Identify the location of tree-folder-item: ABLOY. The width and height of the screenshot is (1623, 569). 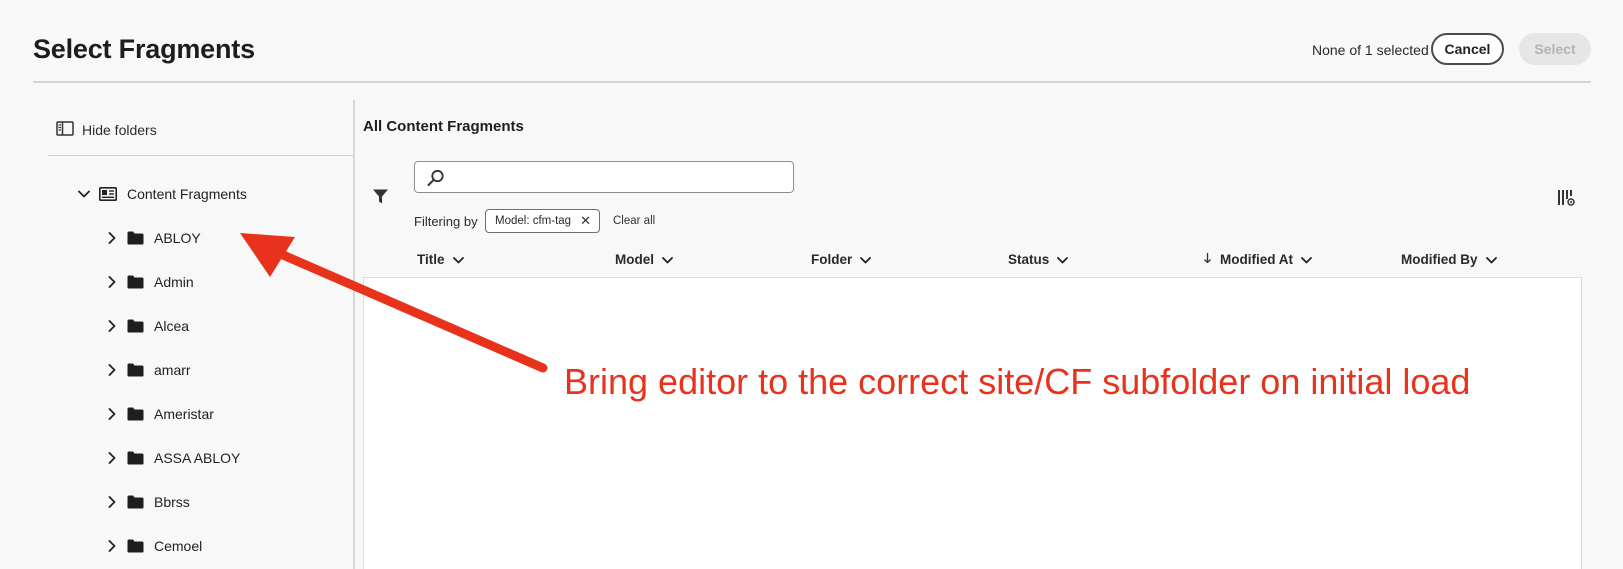
(153, 238).